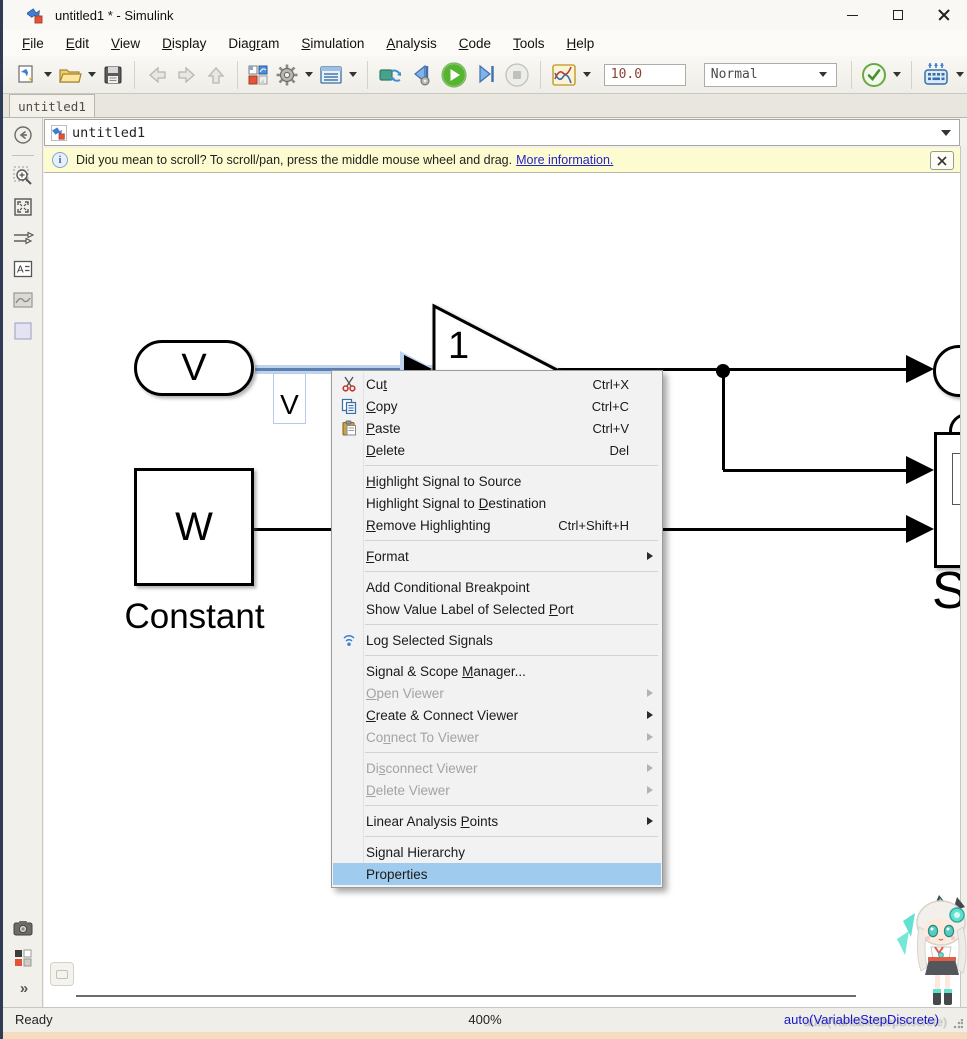 This screenshot has width=967, height=1039. What do you see at coordinates (184, 43) in the screenshot?
I see `menu-display: Display` at bounding box center [184, 43].